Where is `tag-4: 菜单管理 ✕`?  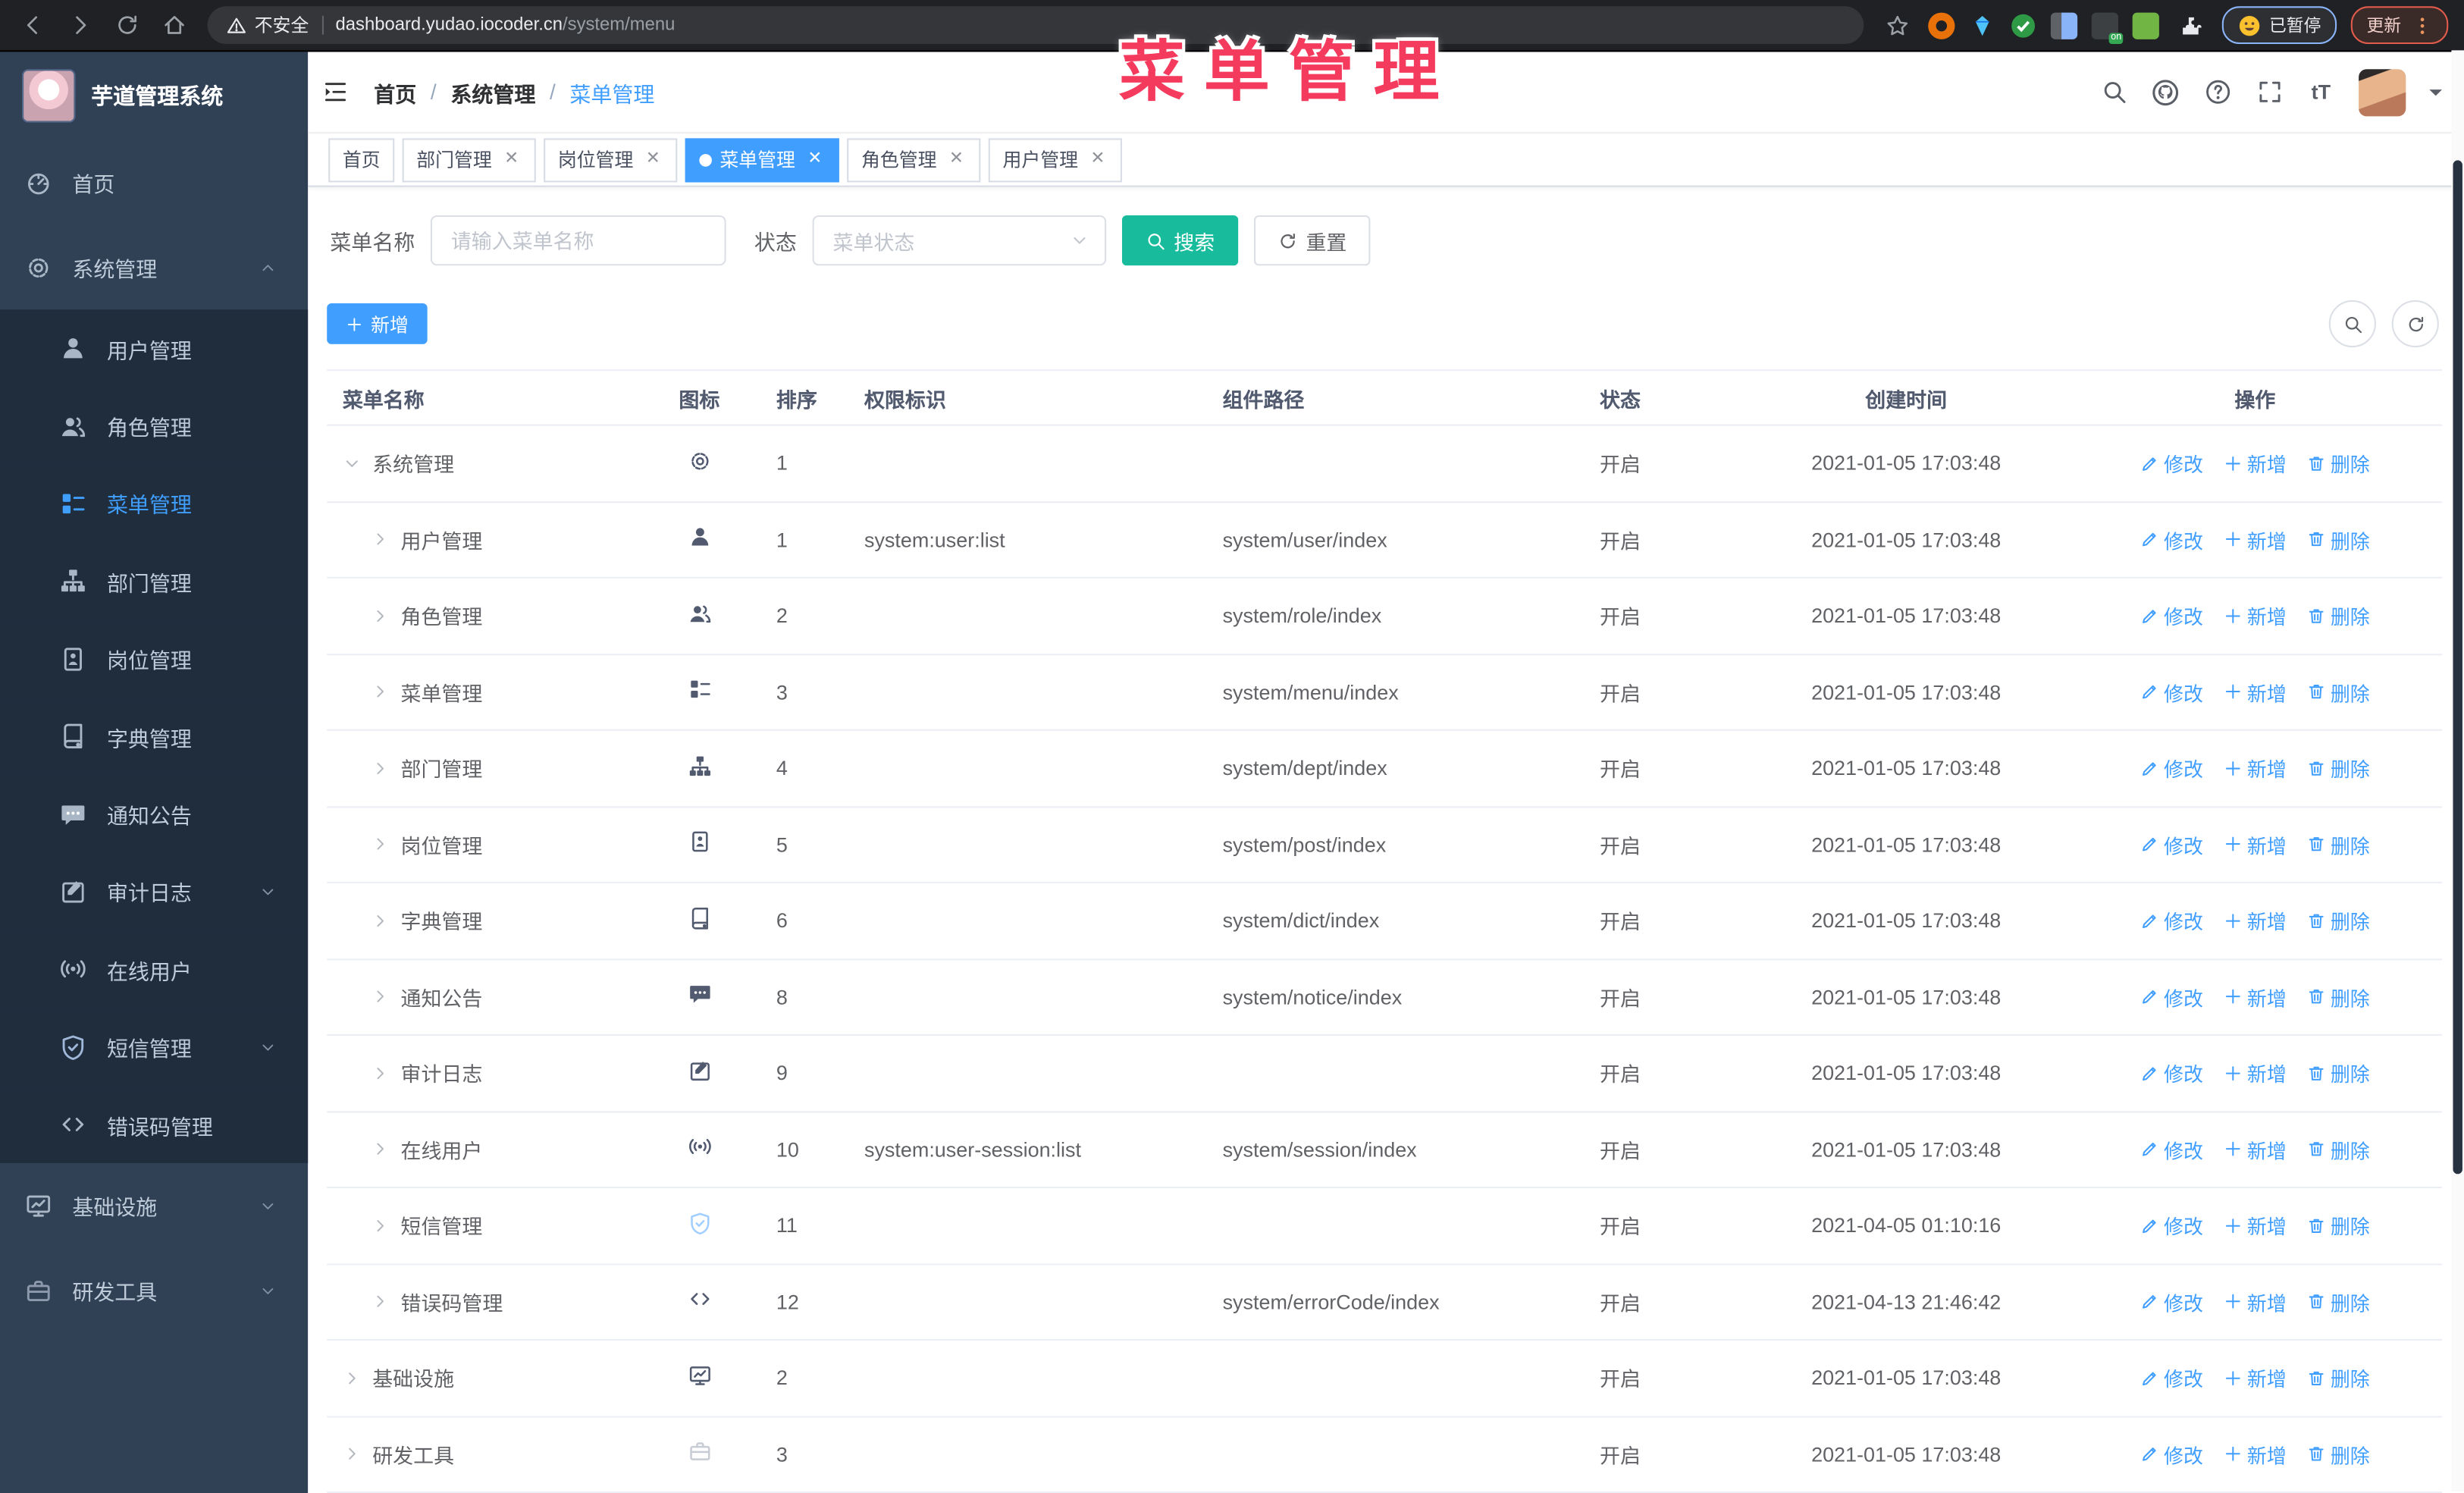
tag-4: 菜单管理 ✕ is located at coordinates (762, 159).